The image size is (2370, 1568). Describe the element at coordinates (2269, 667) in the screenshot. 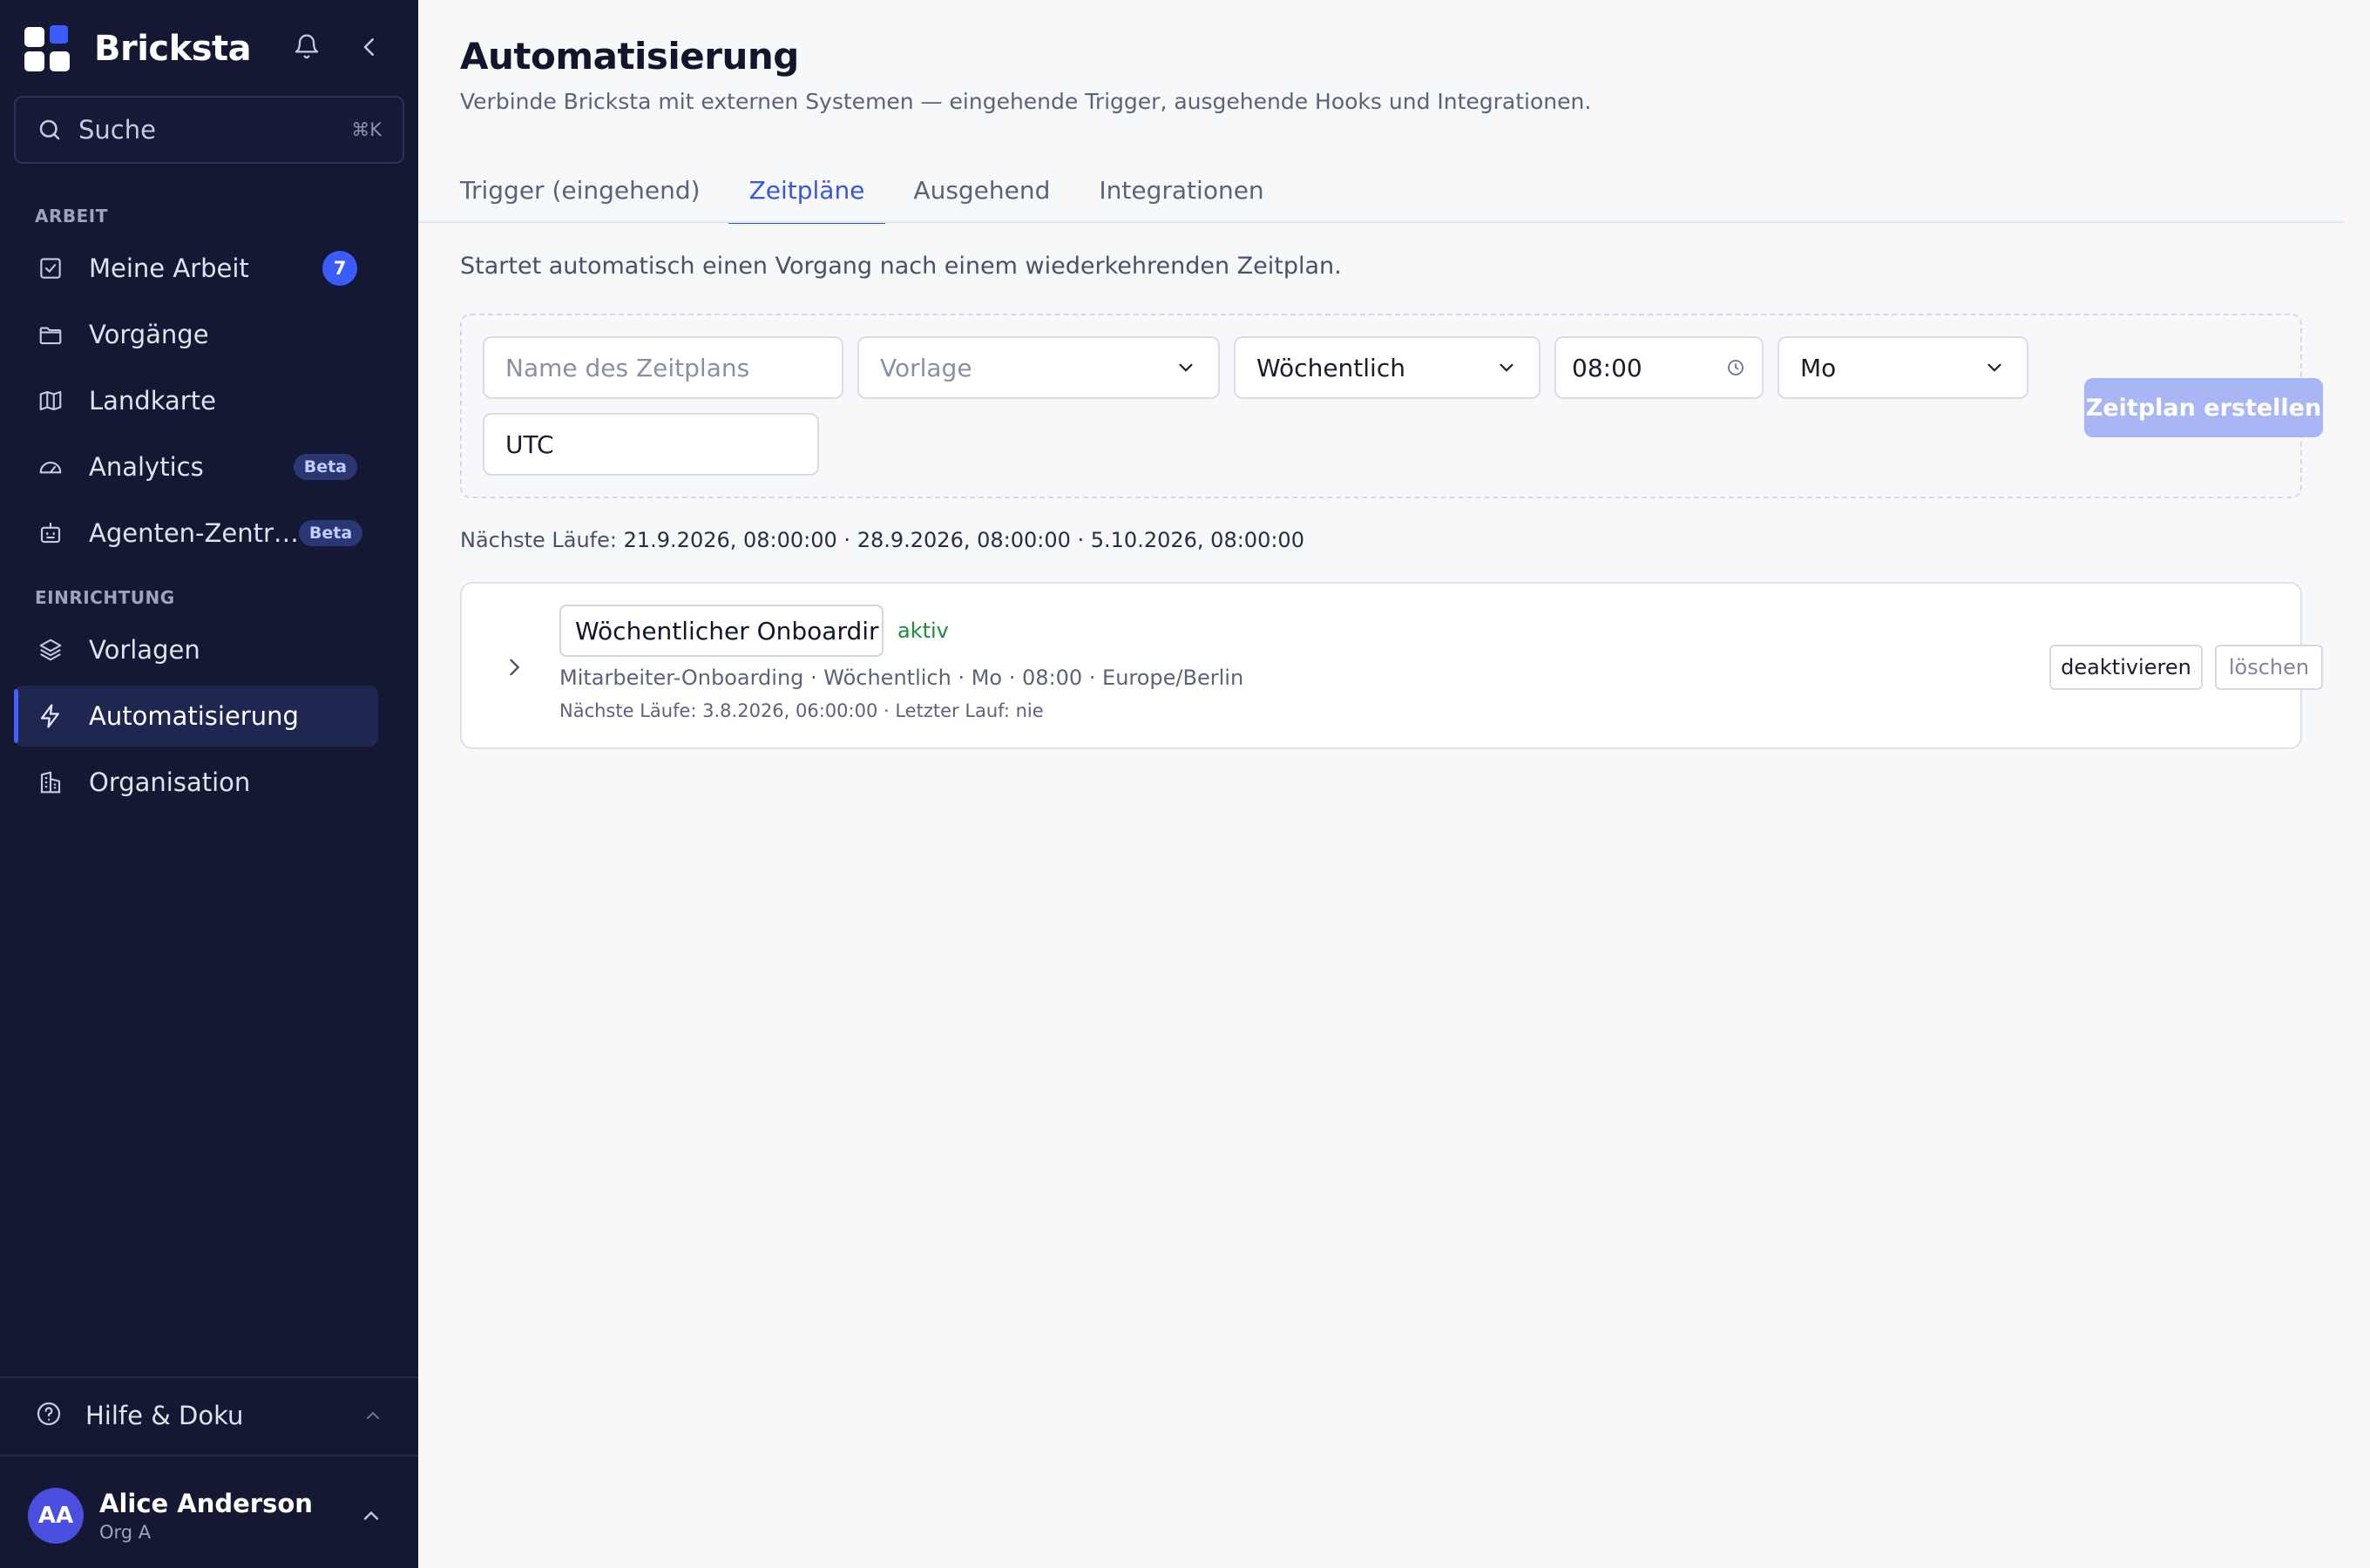

I see `delete-button: löschen` at that location.